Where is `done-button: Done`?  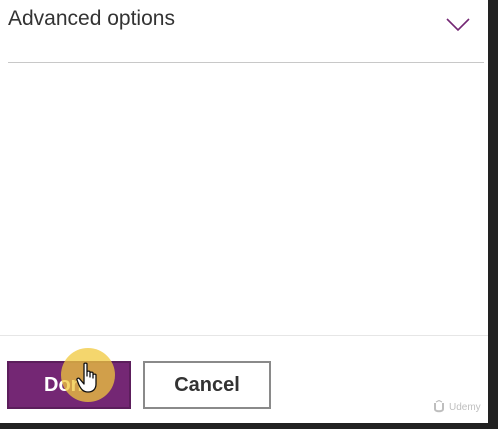
done-button: Done is located at coordinates (69, 385).